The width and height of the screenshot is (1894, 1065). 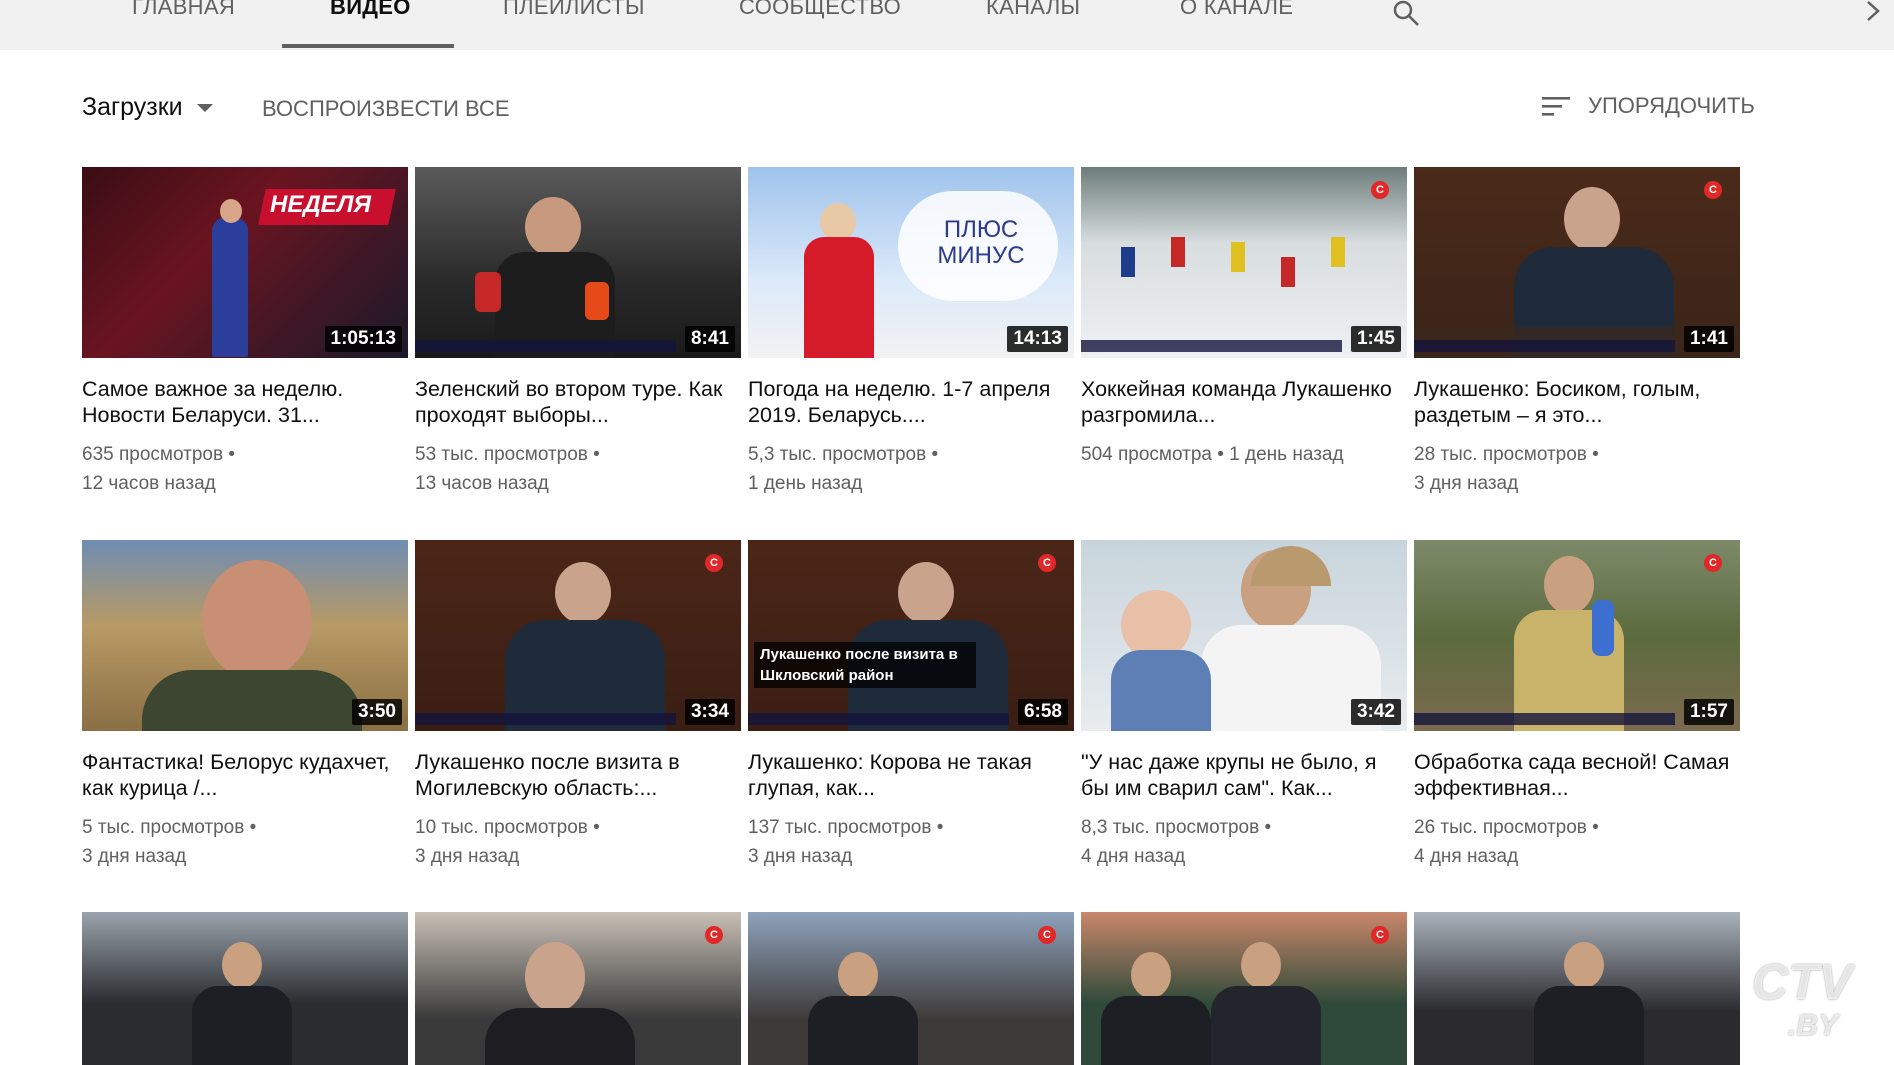 I want to click on thumbnail-caption: НЕДЕЛЯ, so click(x=320, y=204).